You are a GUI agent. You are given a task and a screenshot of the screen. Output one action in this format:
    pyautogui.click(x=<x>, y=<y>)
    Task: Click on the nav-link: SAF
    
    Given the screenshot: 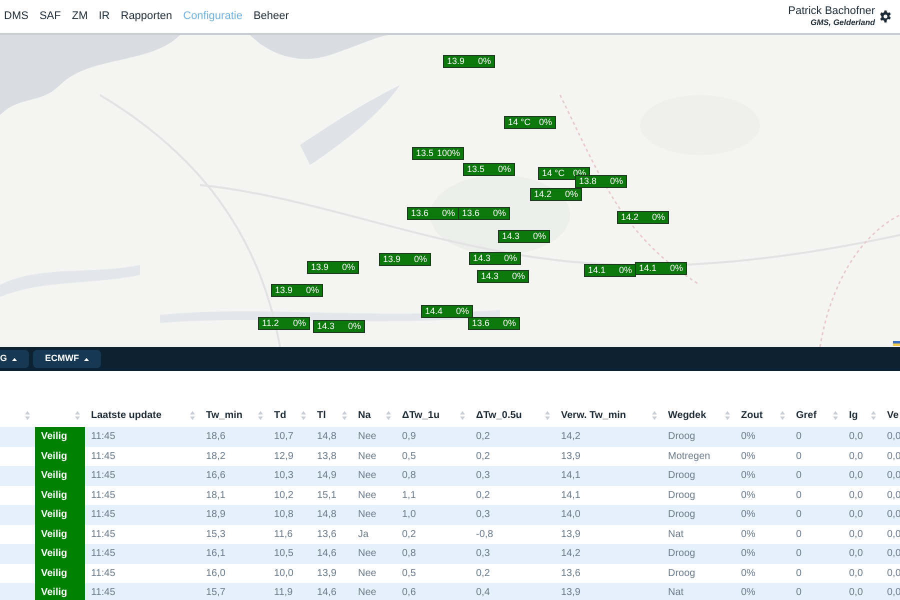 What is the action you would take?
    pyautogui.click(x=50, y=16)
    